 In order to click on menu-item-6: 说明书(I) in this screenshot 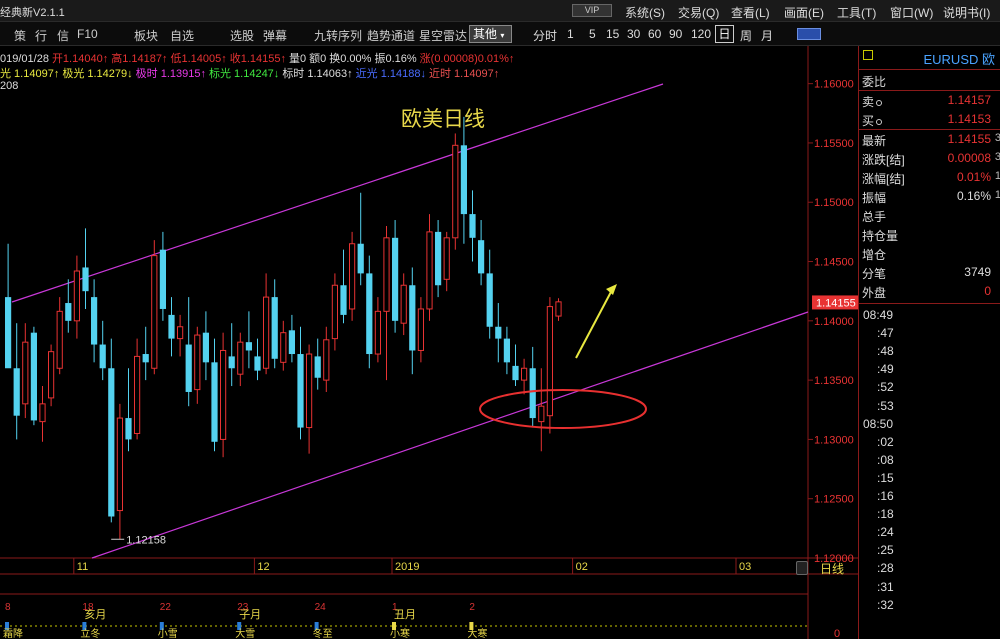, I will do `click(966, 12)`.